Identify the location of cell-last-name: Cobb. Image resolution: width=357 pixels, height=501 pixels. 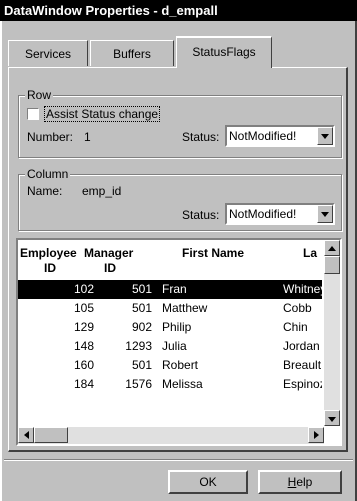
(297, 308).